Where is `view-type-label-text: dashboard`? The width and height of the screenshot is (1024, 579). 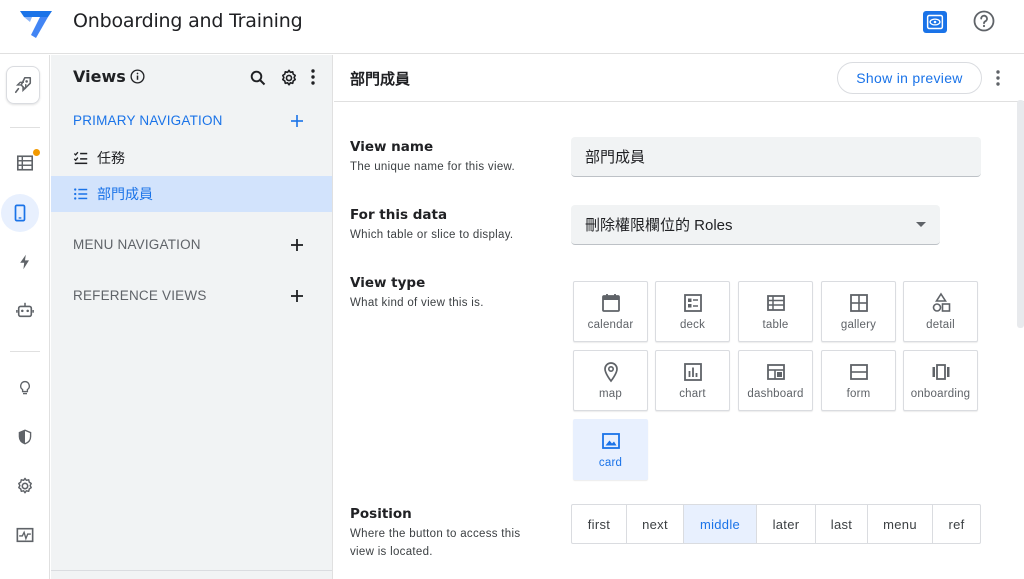
view-type-label-text: dashboard is located at coordinates (775, 394).